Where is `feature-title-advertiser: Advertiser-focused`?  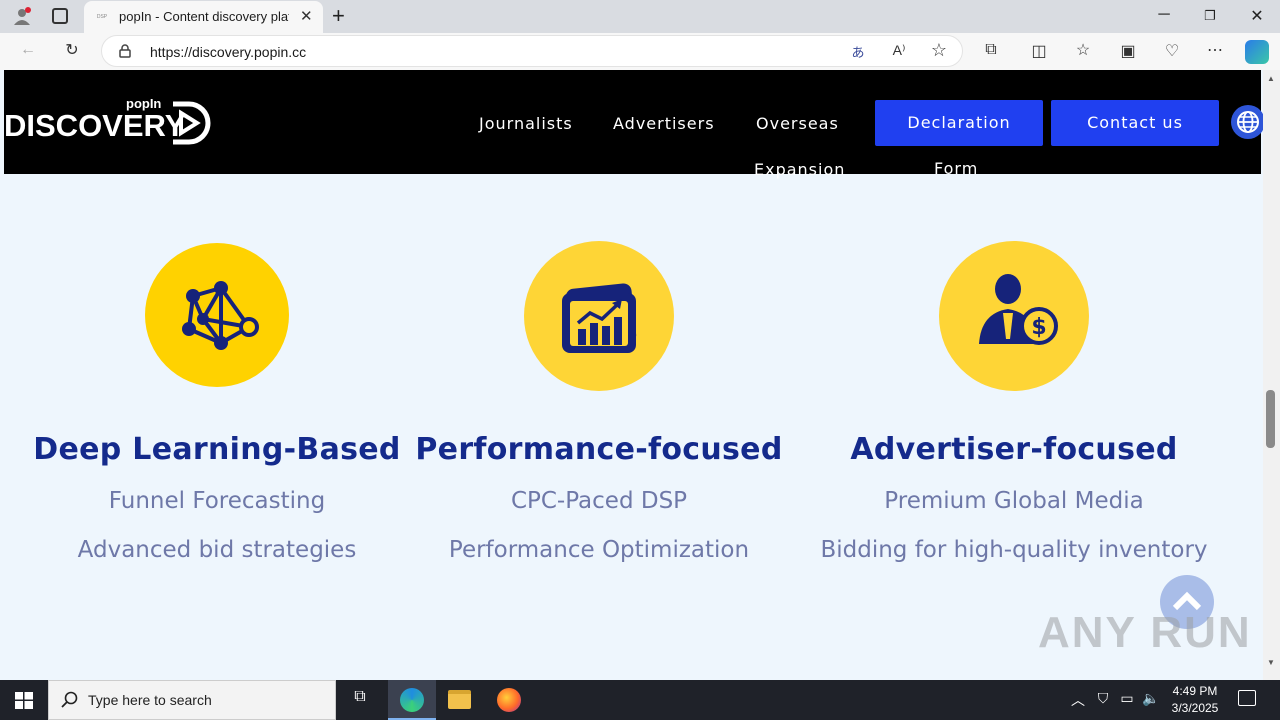
feature-title-advertiser: Advertiser-focused is located at coordinates (1014, 449).